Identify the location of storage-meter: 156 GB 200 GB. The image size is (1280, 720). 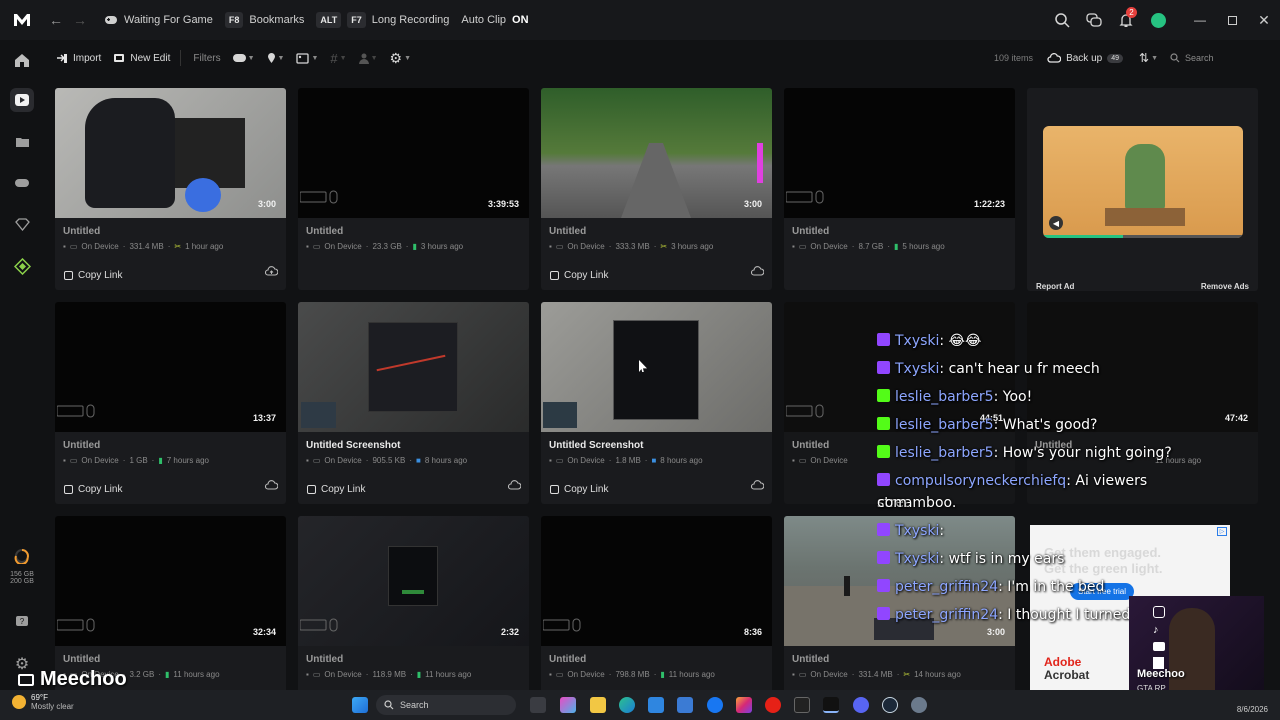
(22, 566).